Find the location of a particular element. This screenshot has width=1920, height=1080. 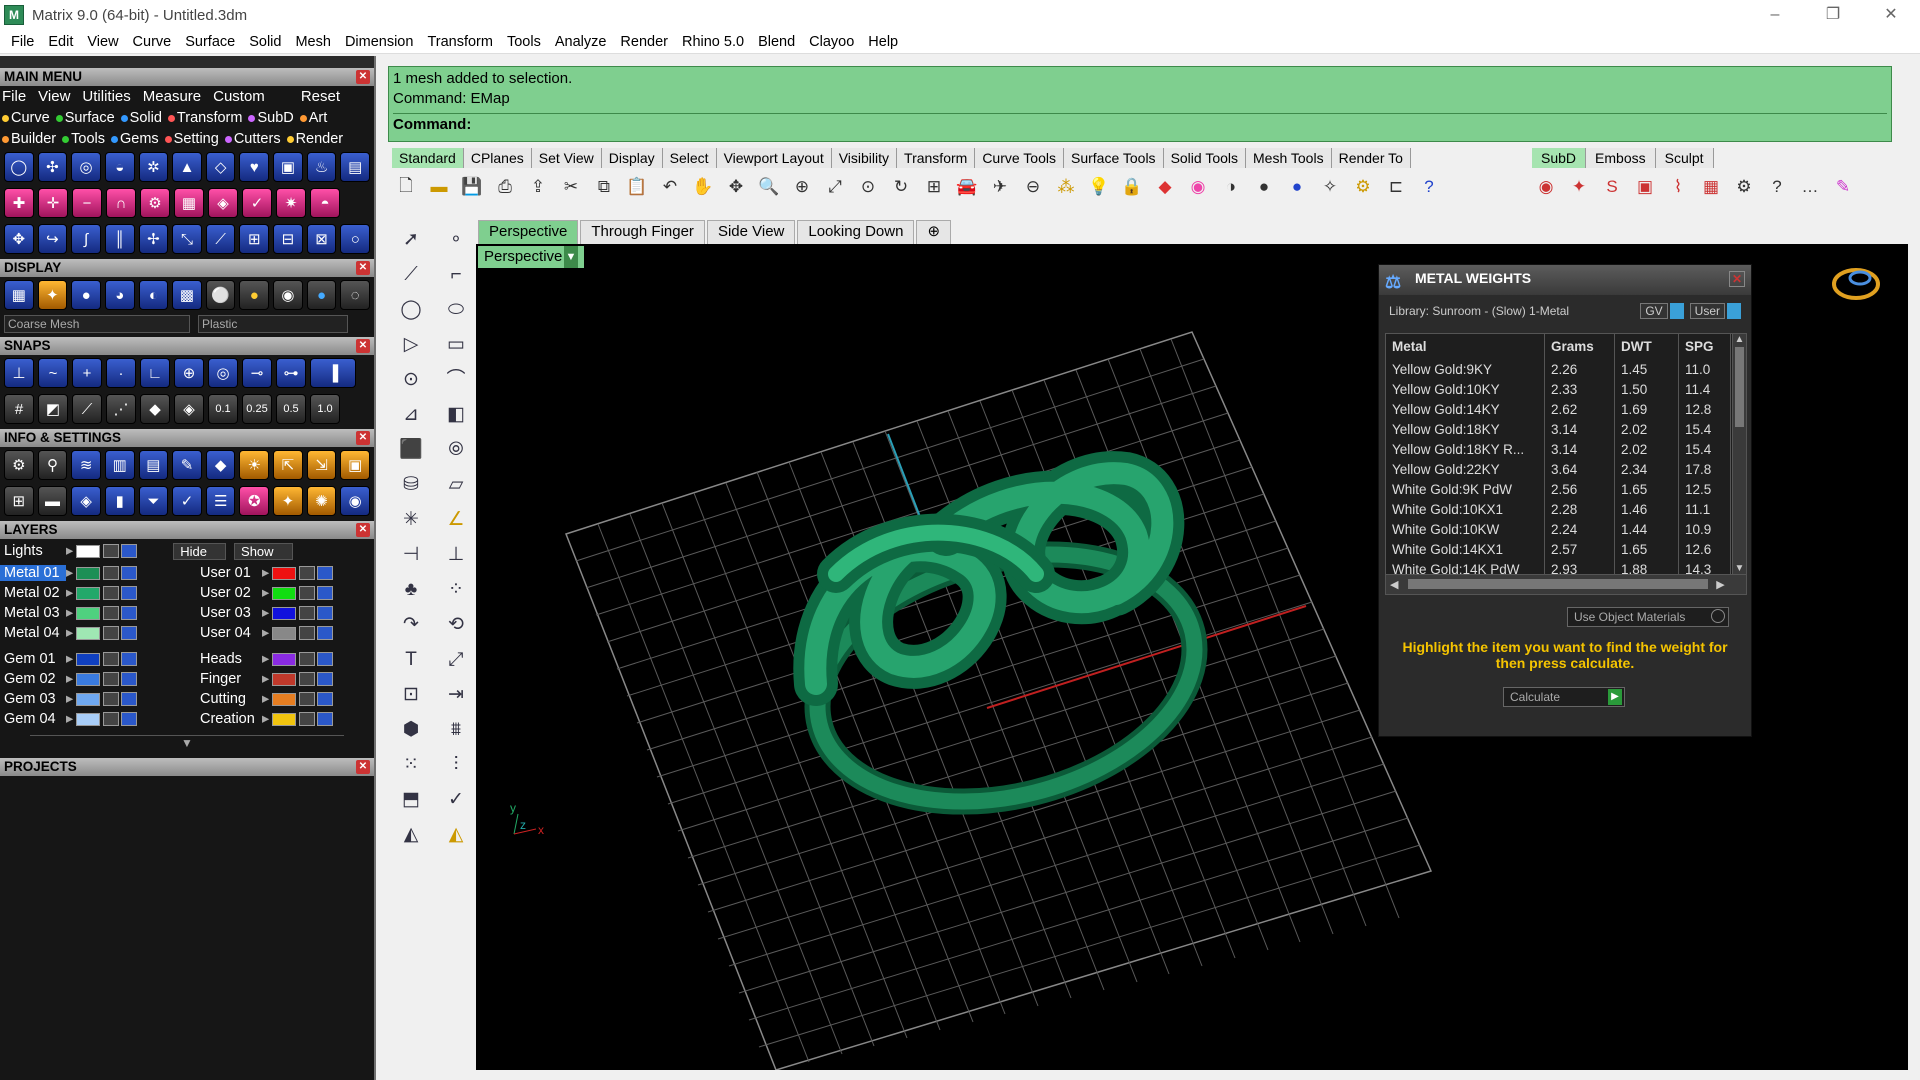

hide-button: Hide is located at coordinates (200, 551).